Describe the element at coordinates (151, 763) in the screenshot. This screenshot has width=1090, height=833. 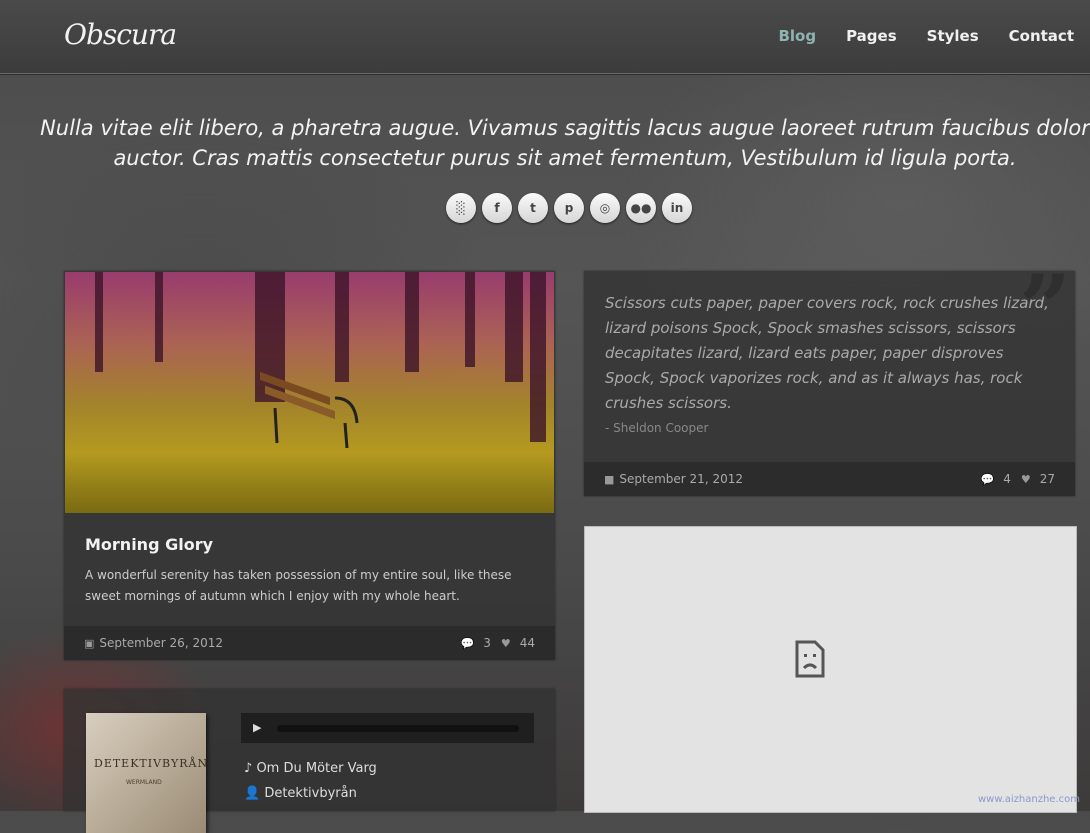
I see `album-title: DETEKTIVBYRÅN` at that location.